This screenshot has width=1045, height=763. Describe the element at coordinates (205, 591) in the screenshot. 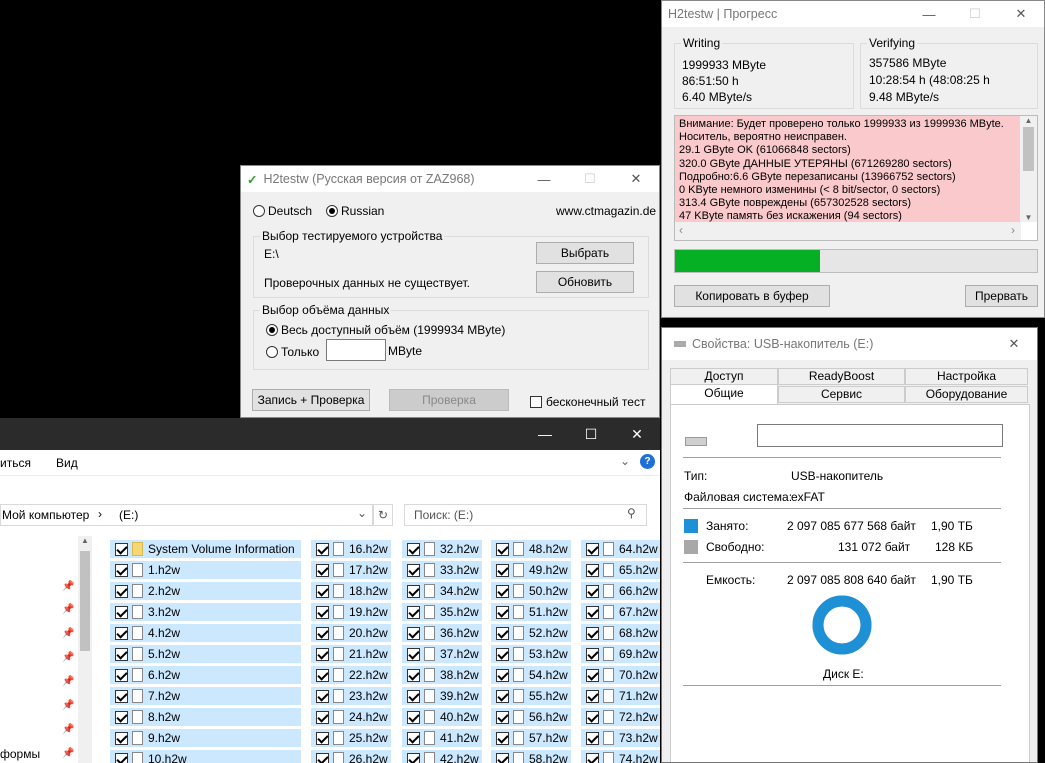

I see `file-item: 2.h2w` at that location.